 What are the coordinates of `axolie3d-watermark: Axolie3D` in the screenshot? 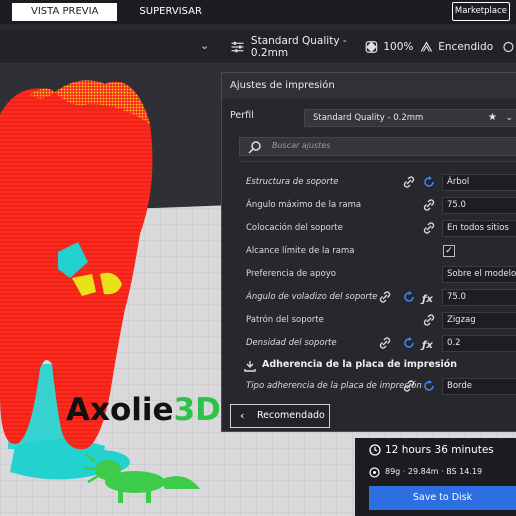 It's located at (143, 410).